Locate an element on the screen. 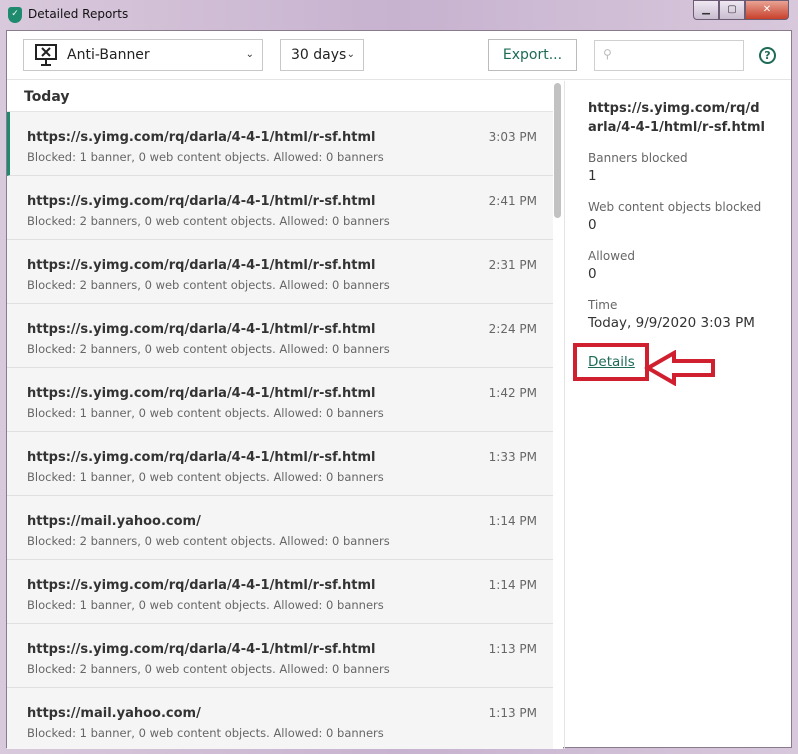 The width and height of the screenshot is (798, 754). section-header: Today is located at coordinates (285, 96).